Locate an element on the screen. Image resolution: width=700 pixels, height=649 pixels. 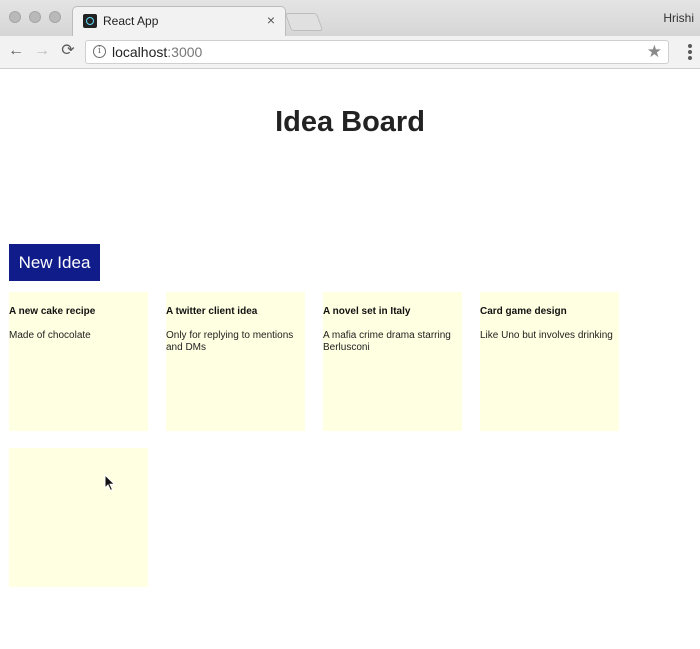
idea-title: A novel set in Italy is located at coordinates (392, 311).